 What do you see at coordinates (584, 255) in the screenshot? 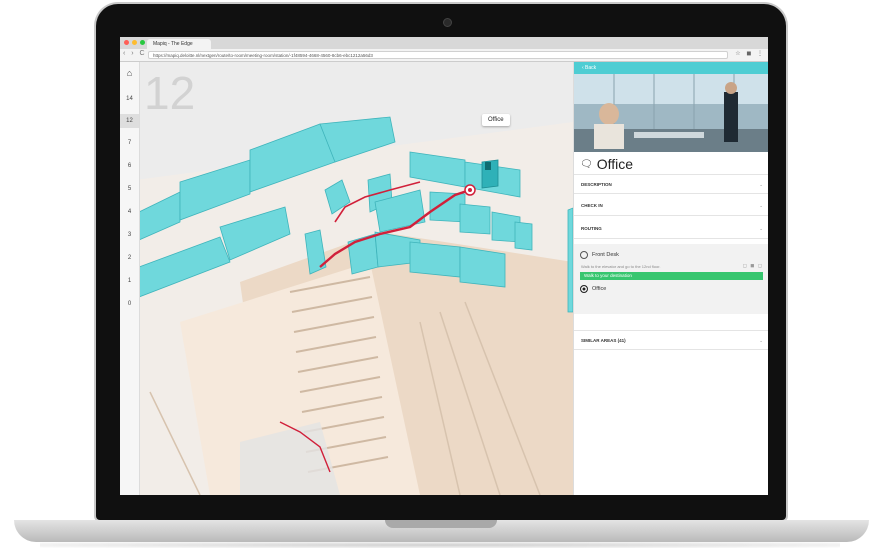
I see `origin-circle-icon` at bounding box center [584, 255].